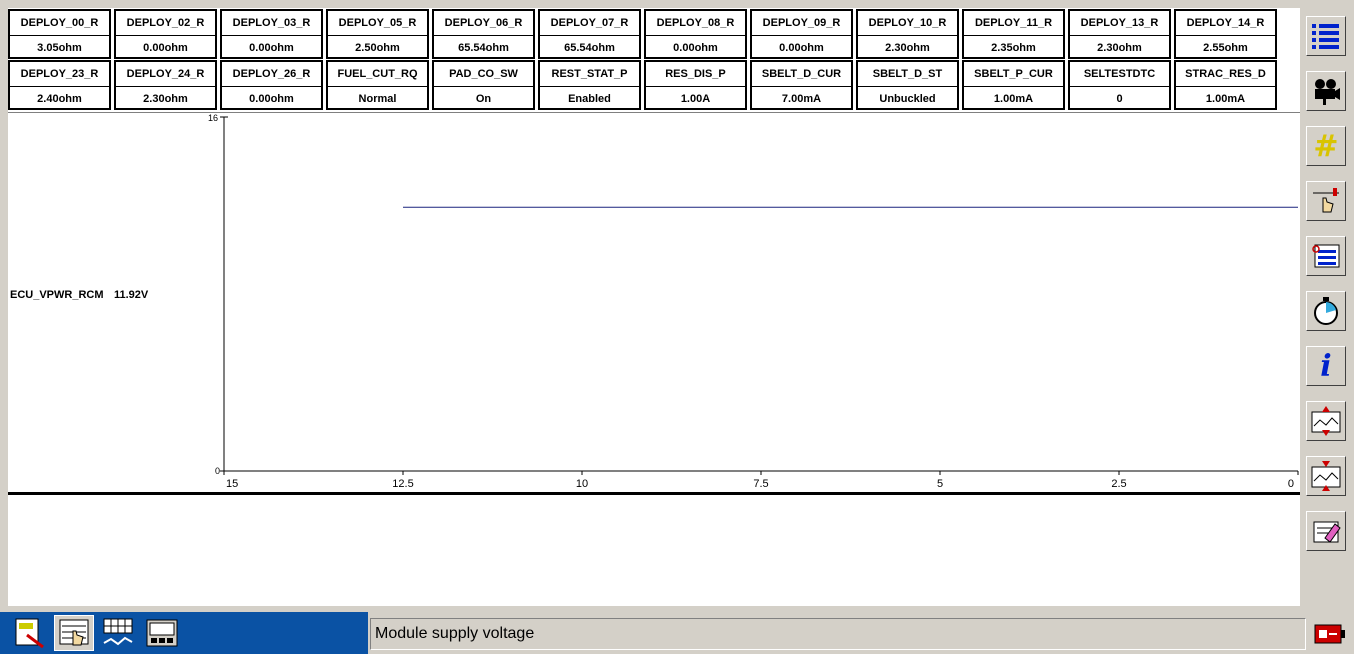 This screenshot has width=1354, height=654. What do you see at coordinates (271, 85) in the screenshot?
I see `pid-cell: DEPLOY_26_R 0.00ohm` at bounding box center [271, 85].